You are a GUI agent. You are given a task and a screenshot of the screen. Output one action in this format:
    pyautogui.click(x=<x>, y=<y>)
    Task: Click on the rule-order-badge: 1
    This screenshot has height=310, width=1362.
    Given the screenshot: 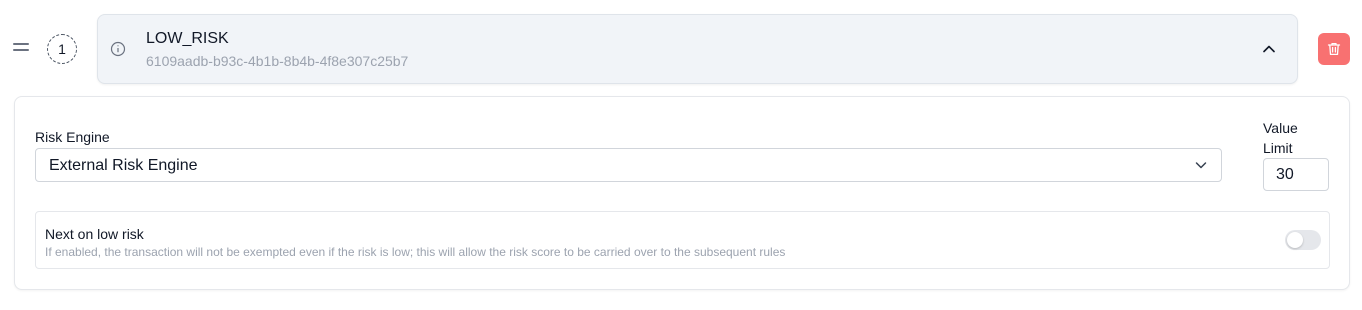 What is the action you would take?
    pyautogui.click(x=62, y=49)
    